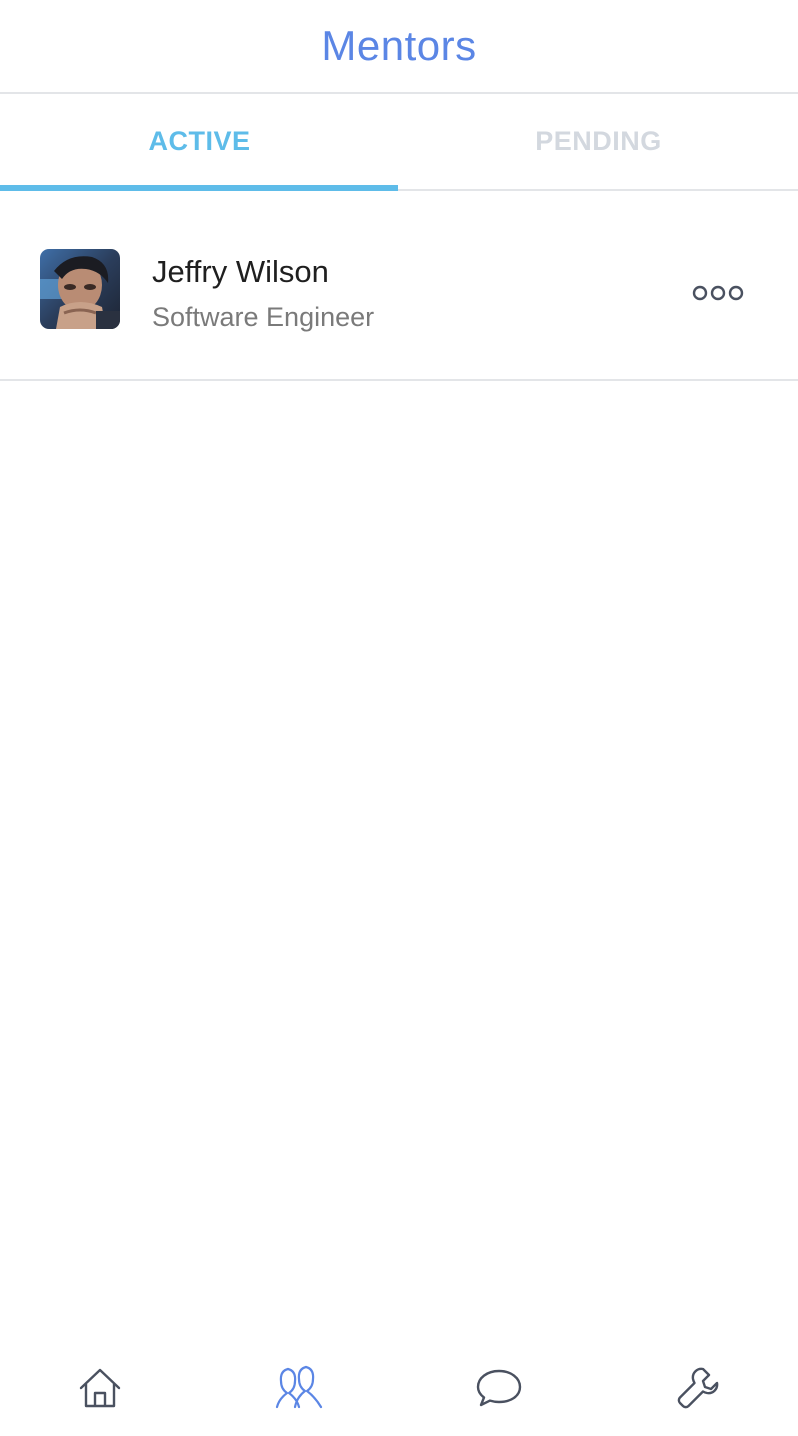  I want to click on page-title: Mentors, so click(399, 45).